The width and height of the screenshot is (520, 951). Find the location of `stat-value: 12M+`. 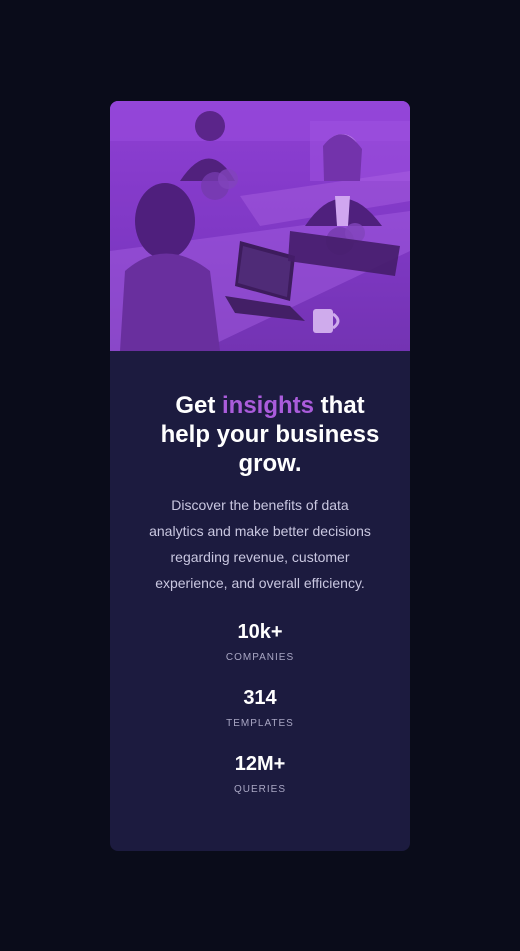

stat-value: 12M+ is located at coordinates (260, 764).